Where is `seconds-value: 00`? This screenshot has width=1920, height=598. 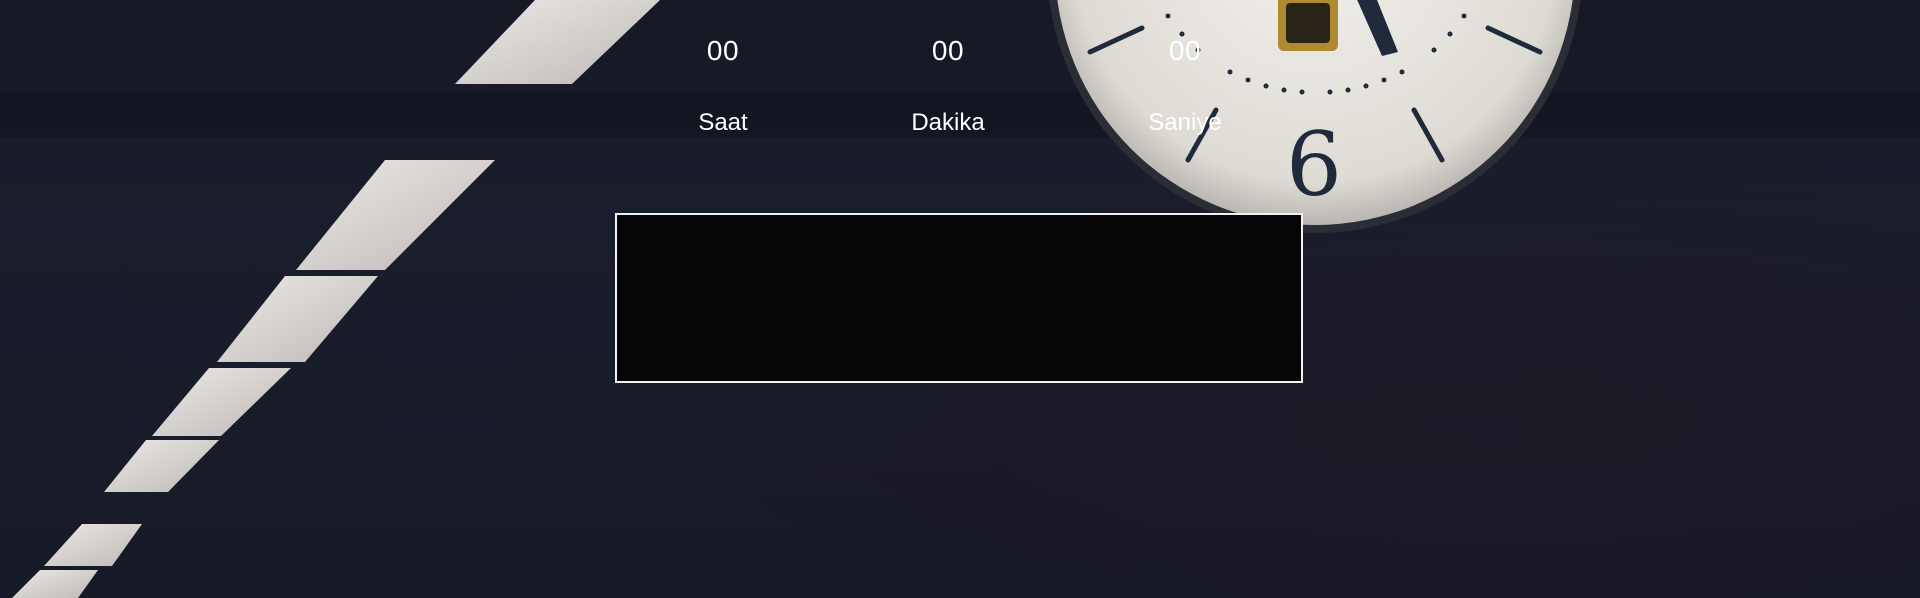 seconds-value: 00 is located at coordinates (1185, 50).